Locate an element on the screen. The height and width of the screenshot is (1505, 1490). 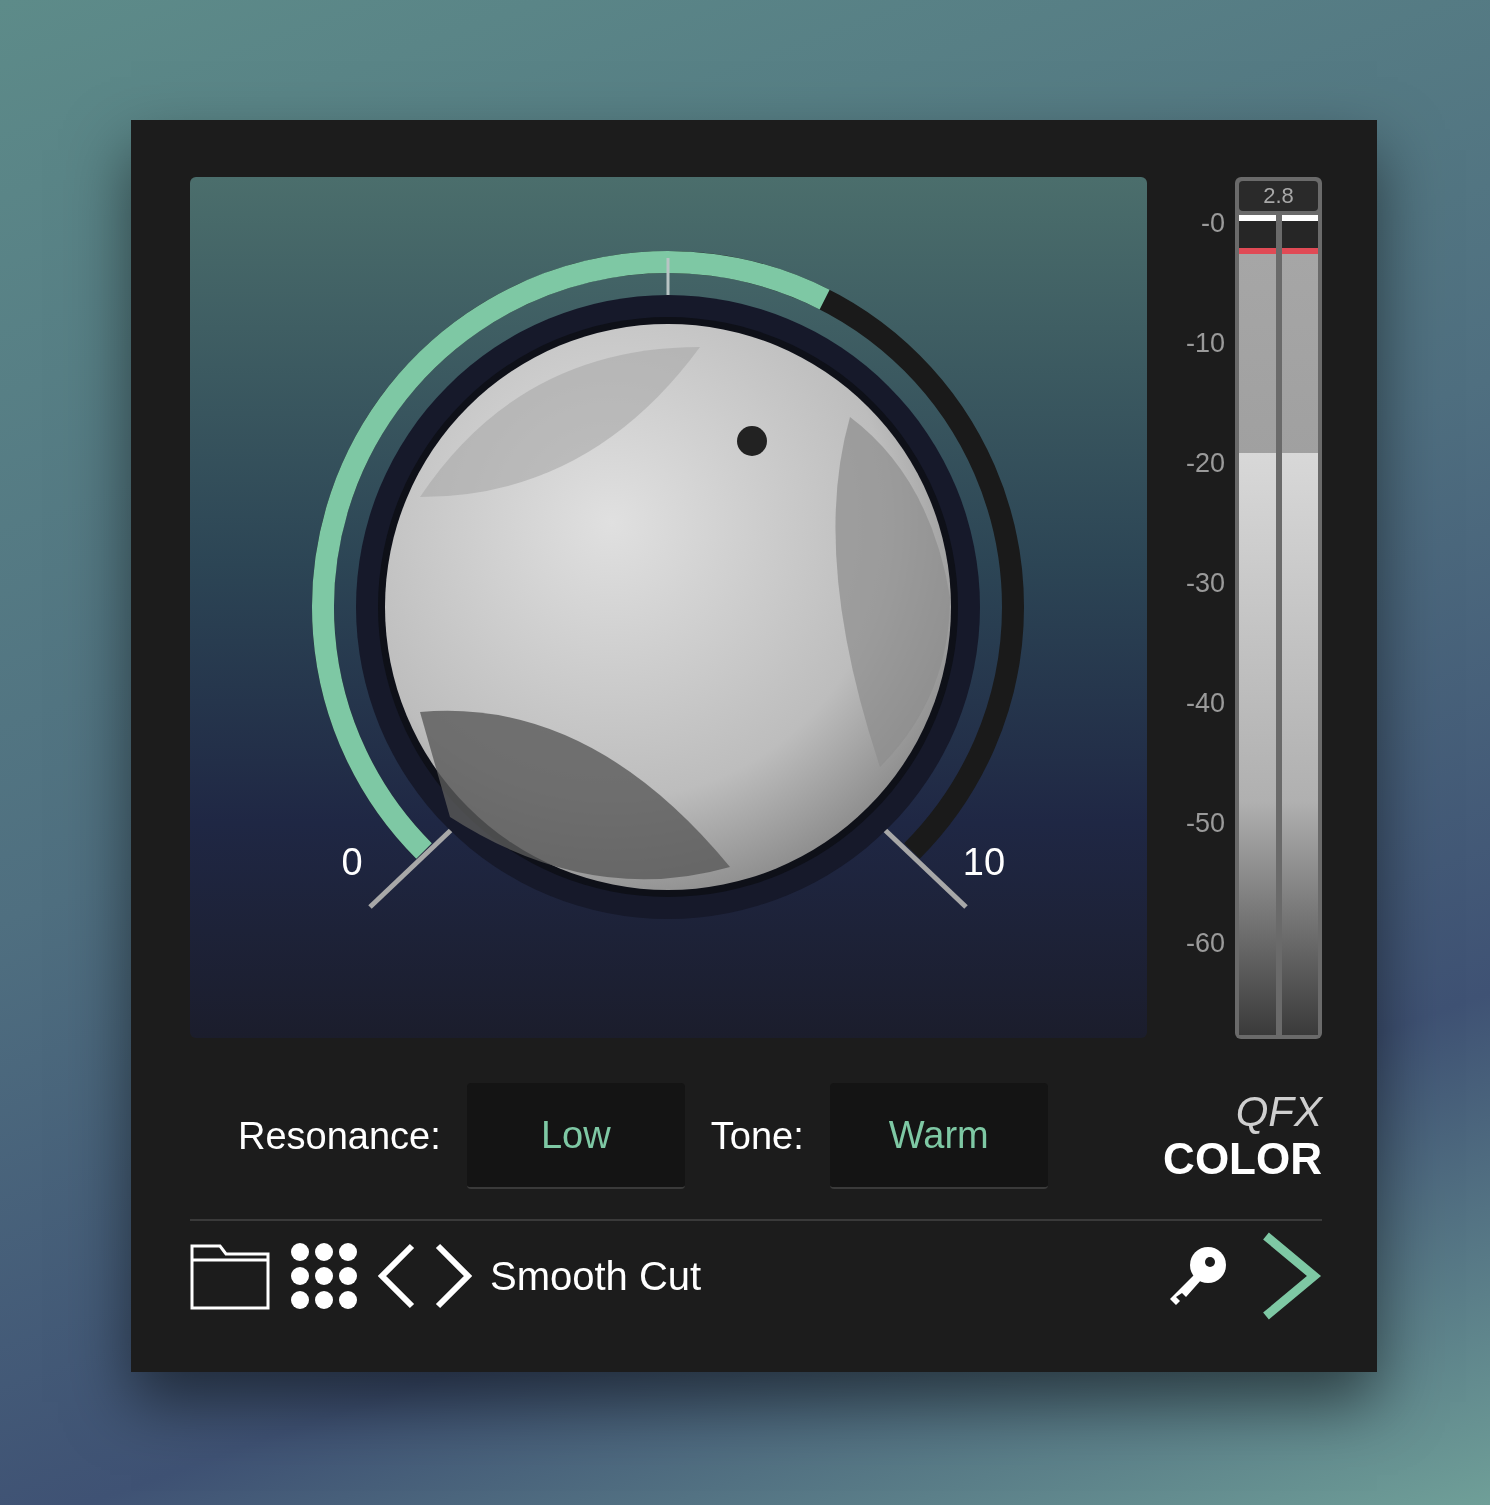
previous-icon is located at coordinates (396, 1276).